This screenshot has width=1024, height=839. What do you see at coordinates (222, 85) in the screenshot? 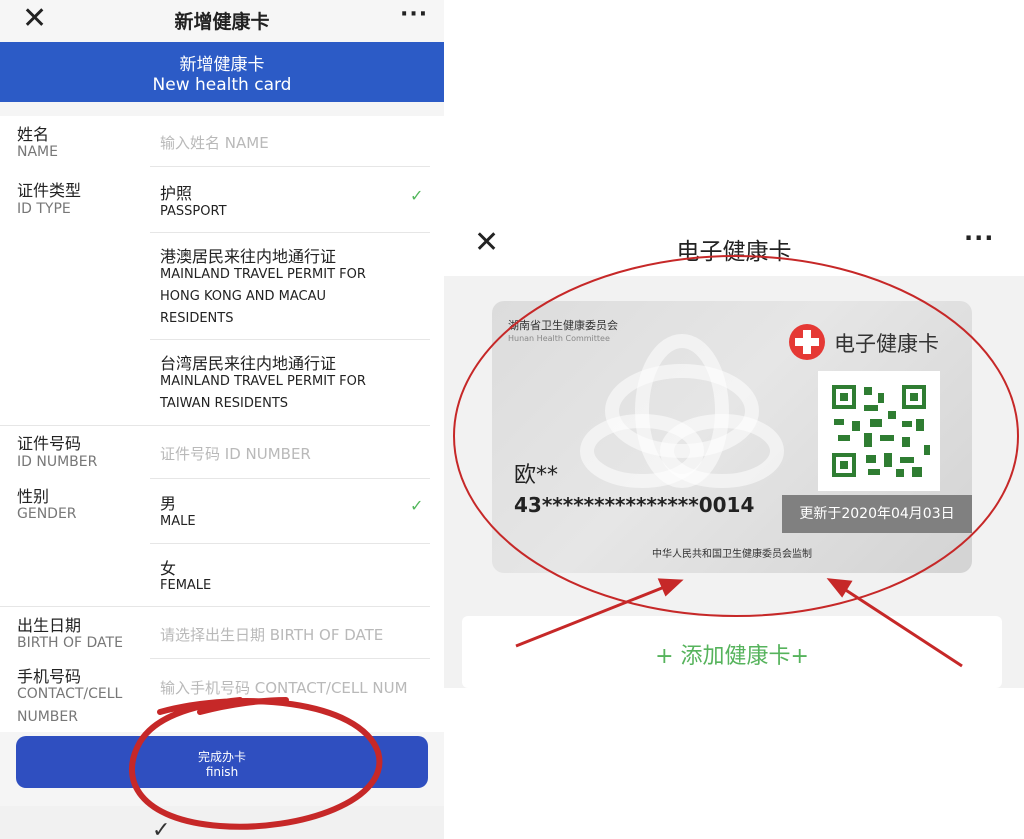
I see `header-title-en: New health card` at bounding box center [222, 85].